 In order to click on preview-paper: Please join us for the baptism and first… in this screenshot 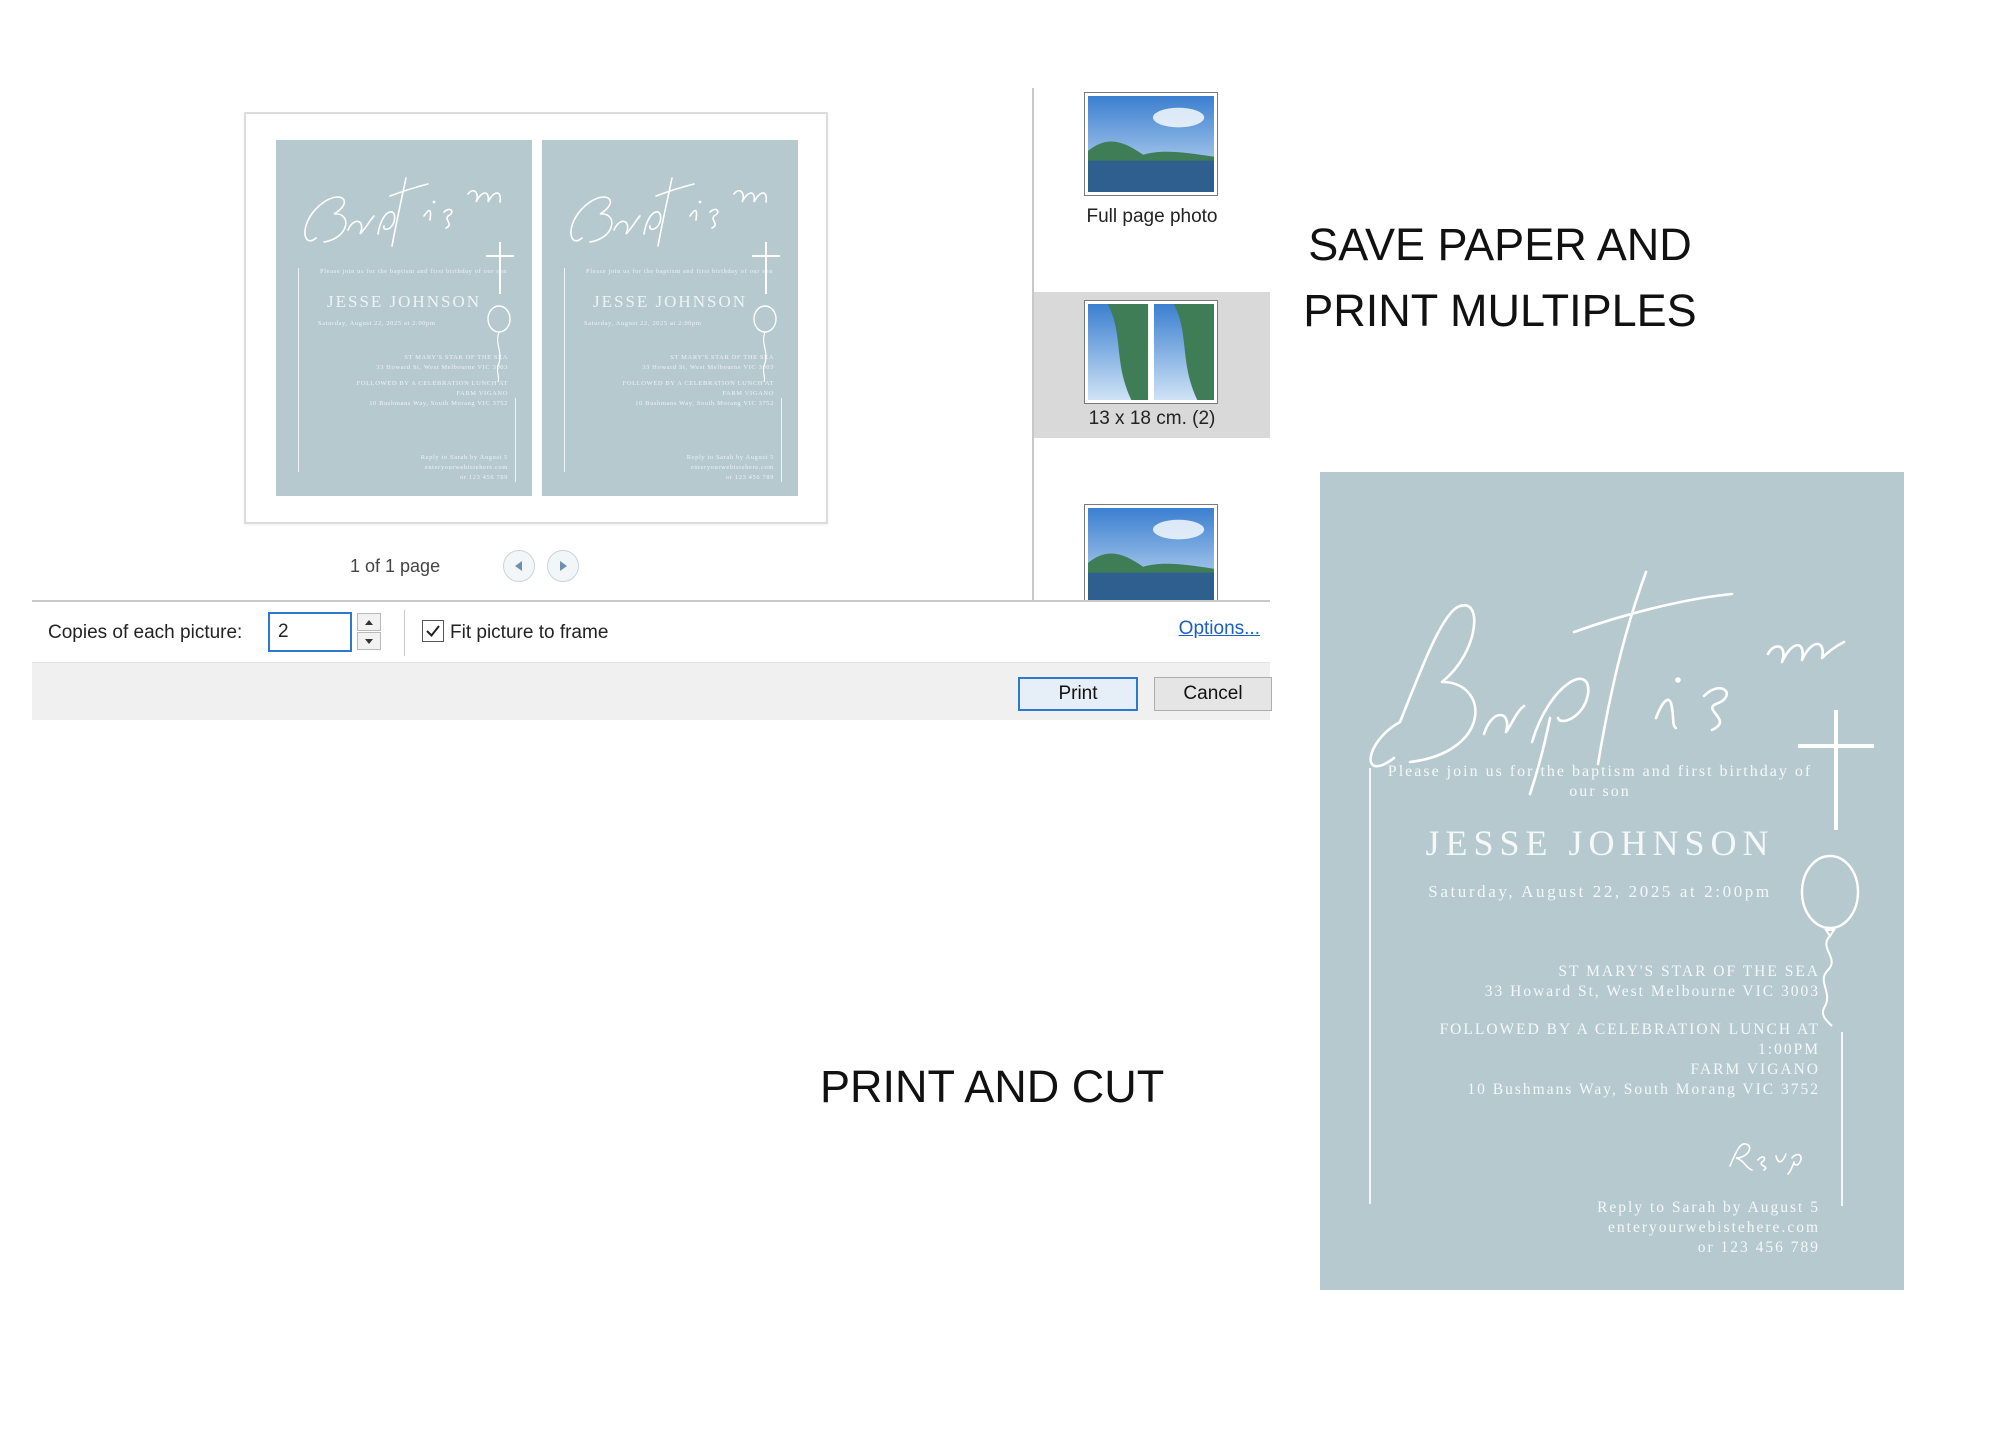, I will do `click(536, 318)`.